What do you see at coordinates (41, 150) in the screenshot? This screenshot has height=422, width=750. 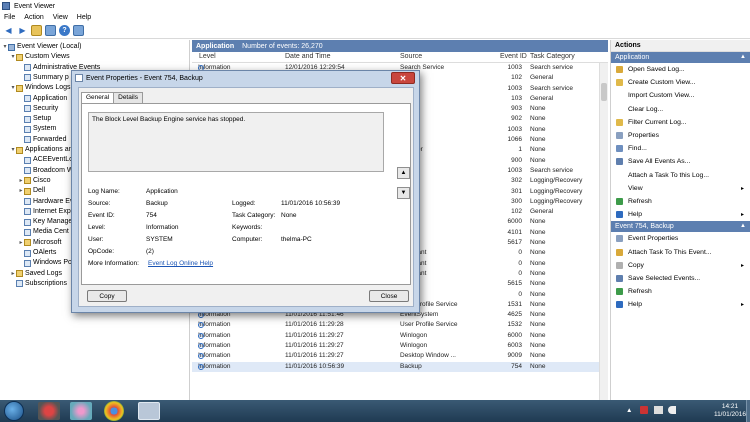 I see `tree-item: ▾ Applications an` at bounding box center [41, 150].